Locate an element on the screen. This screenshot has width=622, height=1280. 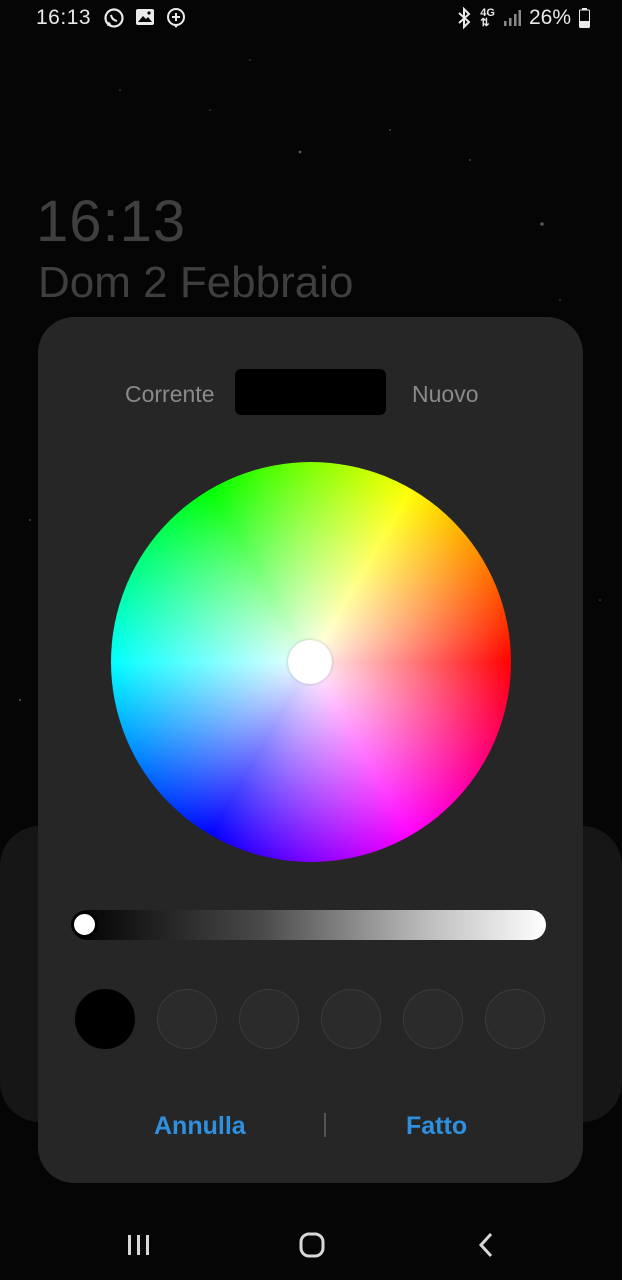
current-color-swatch is located at coordinates (310, 392).